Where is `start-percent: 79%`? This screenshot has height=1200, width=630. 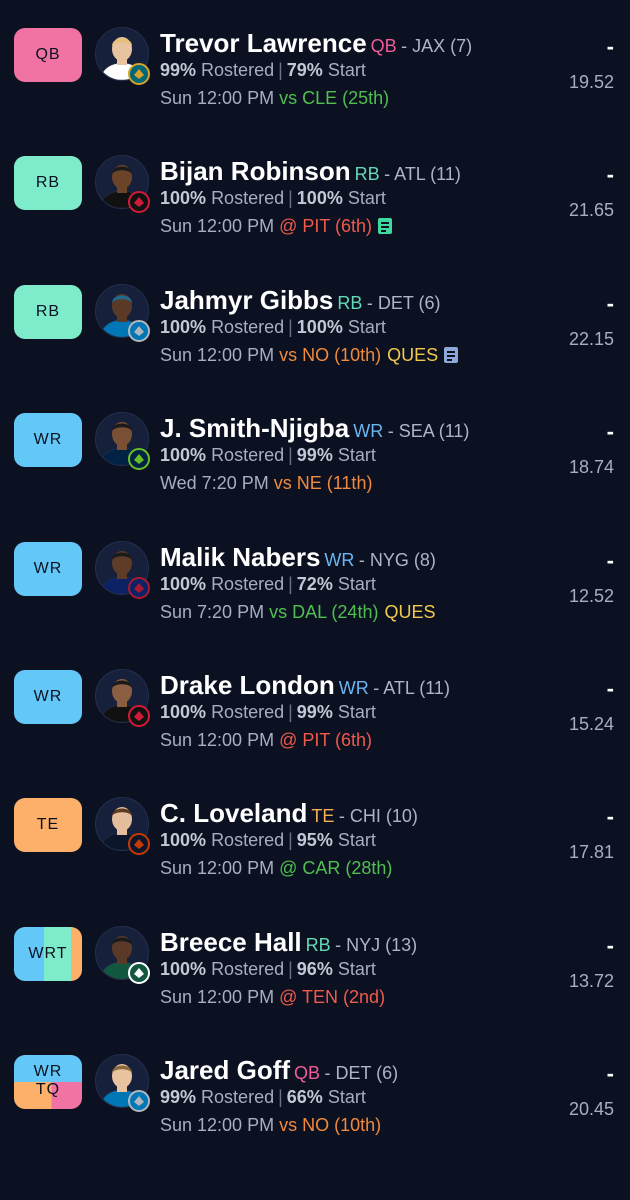 start-percent: 79% is located at coordinates (304, 70).